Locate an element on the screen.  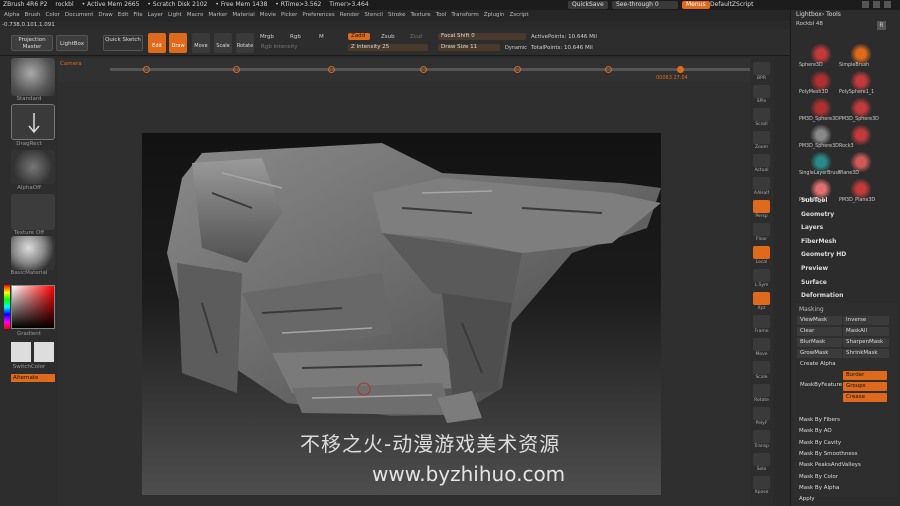
menu-item: Color is located at coordinates (53, 15).